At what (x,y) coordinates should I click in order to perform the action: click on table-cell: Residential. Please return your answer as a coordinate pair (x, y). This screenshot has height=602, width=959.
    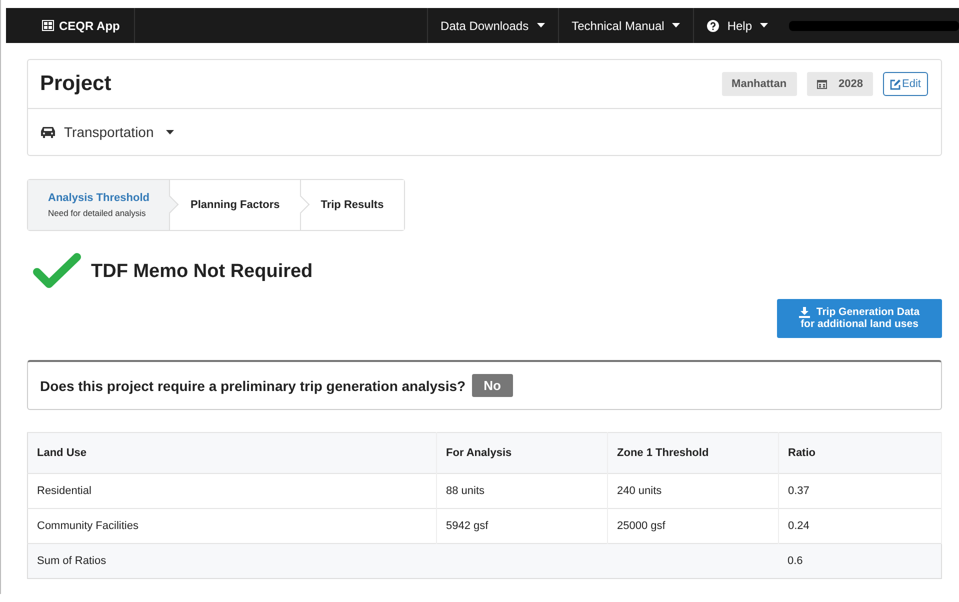
    Looking at the image, I should click on (232, 491).